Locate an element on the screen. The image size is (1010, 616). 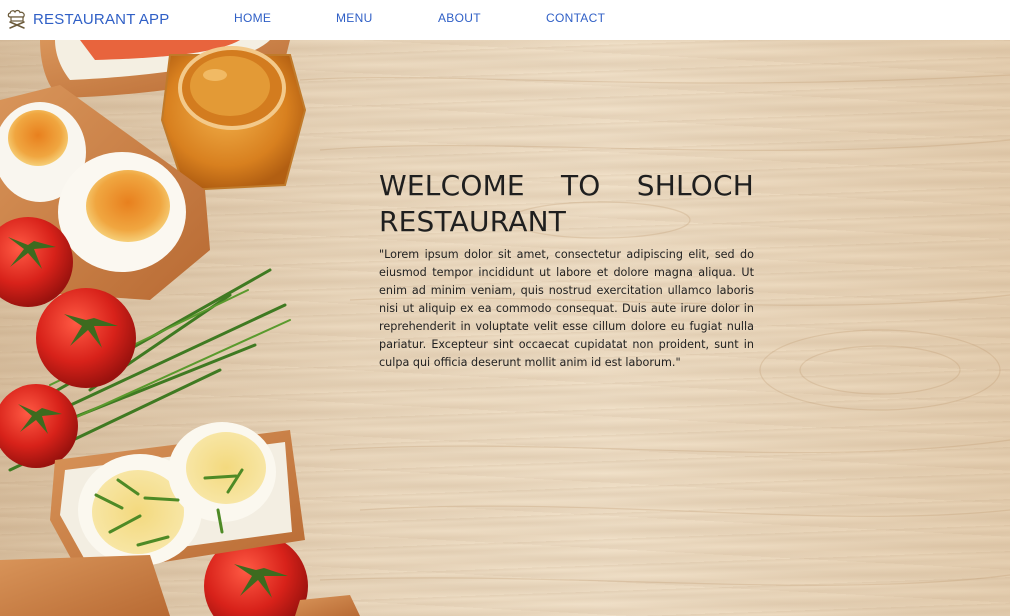
nav-menu-link: MENU is located at coordinates (354, 18).